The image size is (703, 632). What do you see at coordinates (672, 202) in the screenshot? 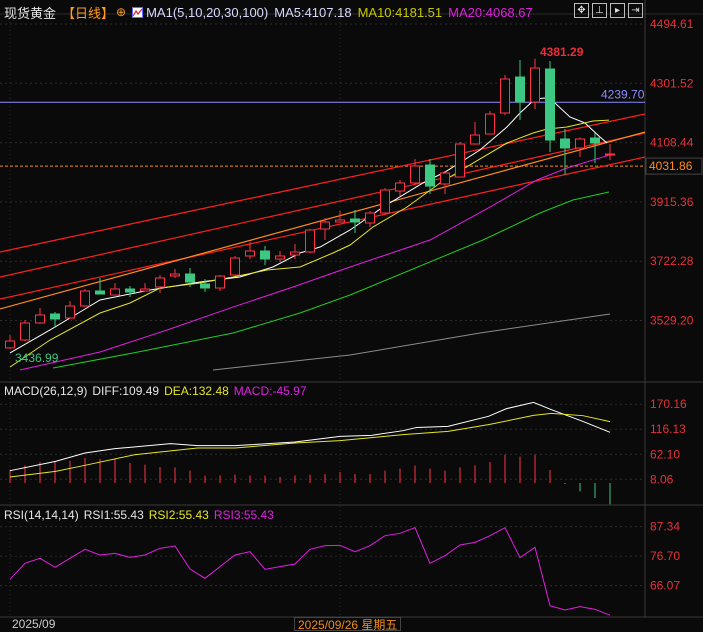
I see `price-tick-label: 3915.36` at bounding box center [672, 202].